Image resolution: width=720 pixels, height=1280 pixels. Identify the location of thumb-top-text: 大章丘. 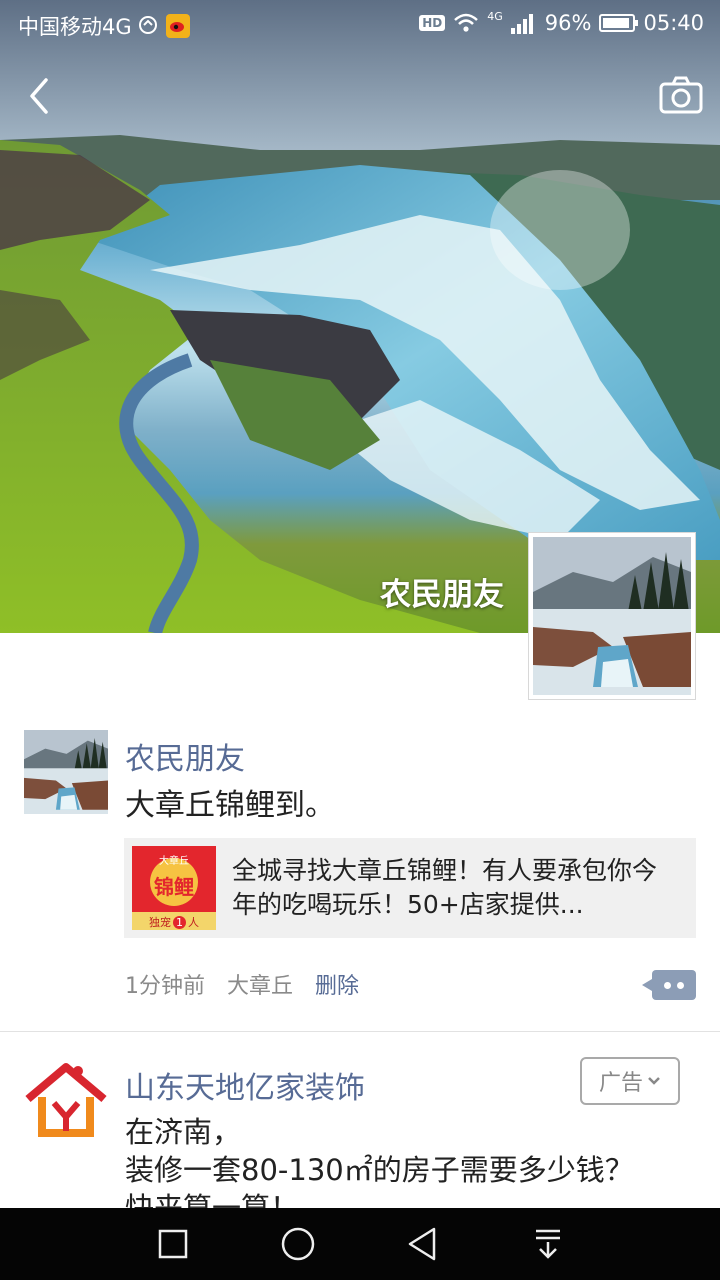
(174, 861).